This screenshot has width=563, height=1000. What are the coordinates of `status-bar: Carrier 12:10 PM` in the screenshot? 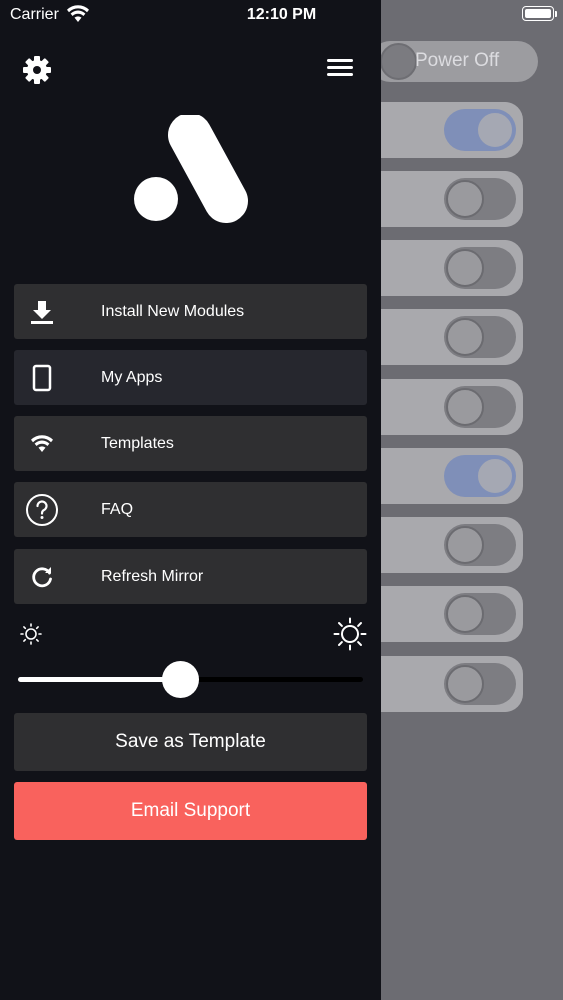 It's located at (281, 16).